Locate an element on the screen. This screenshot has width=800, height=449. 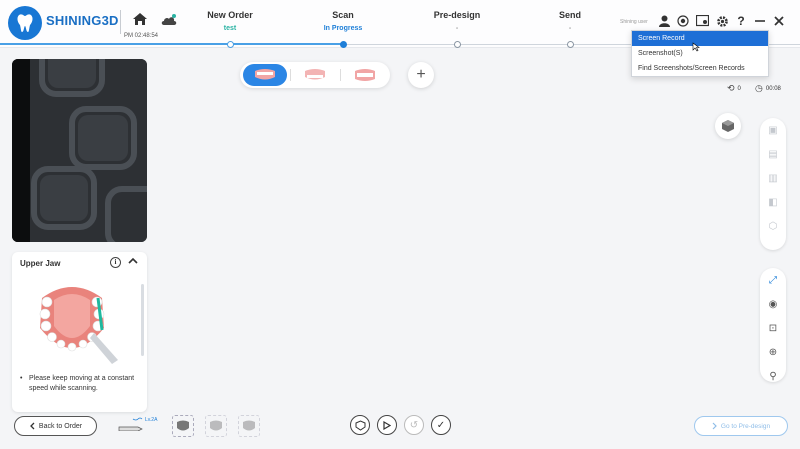
step-node-pre-design is located at coordinates (457, 44).